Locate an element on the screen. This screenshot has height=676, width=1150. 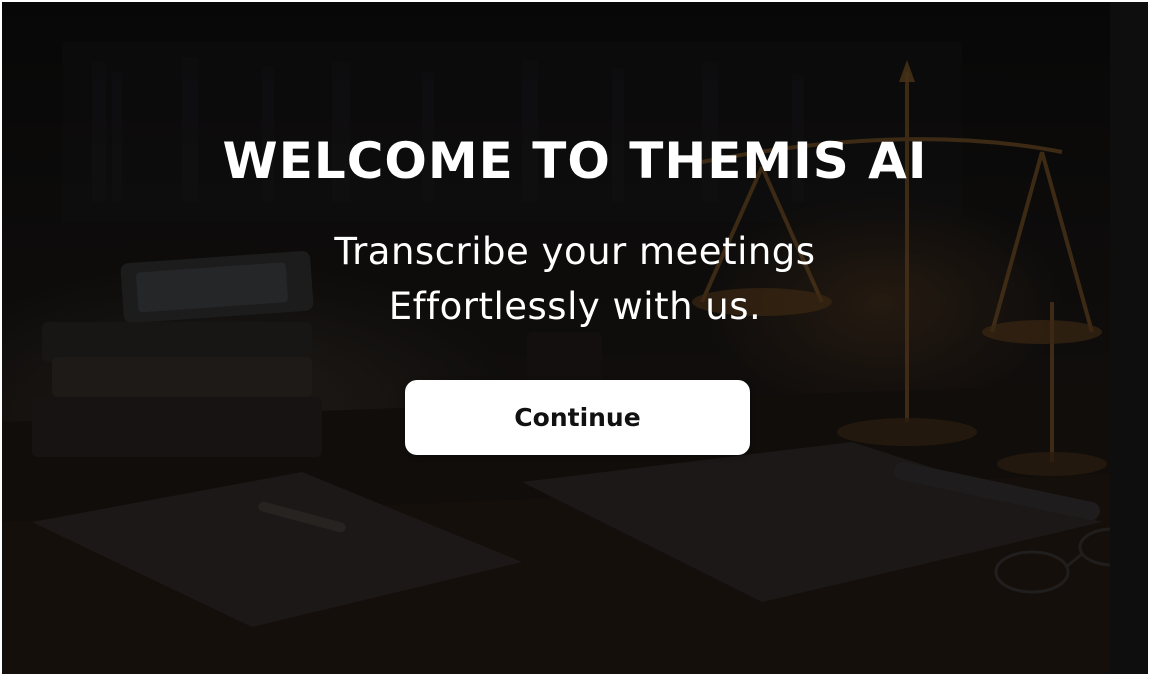
continue-button: Continue is located at coordinates (577, 417).